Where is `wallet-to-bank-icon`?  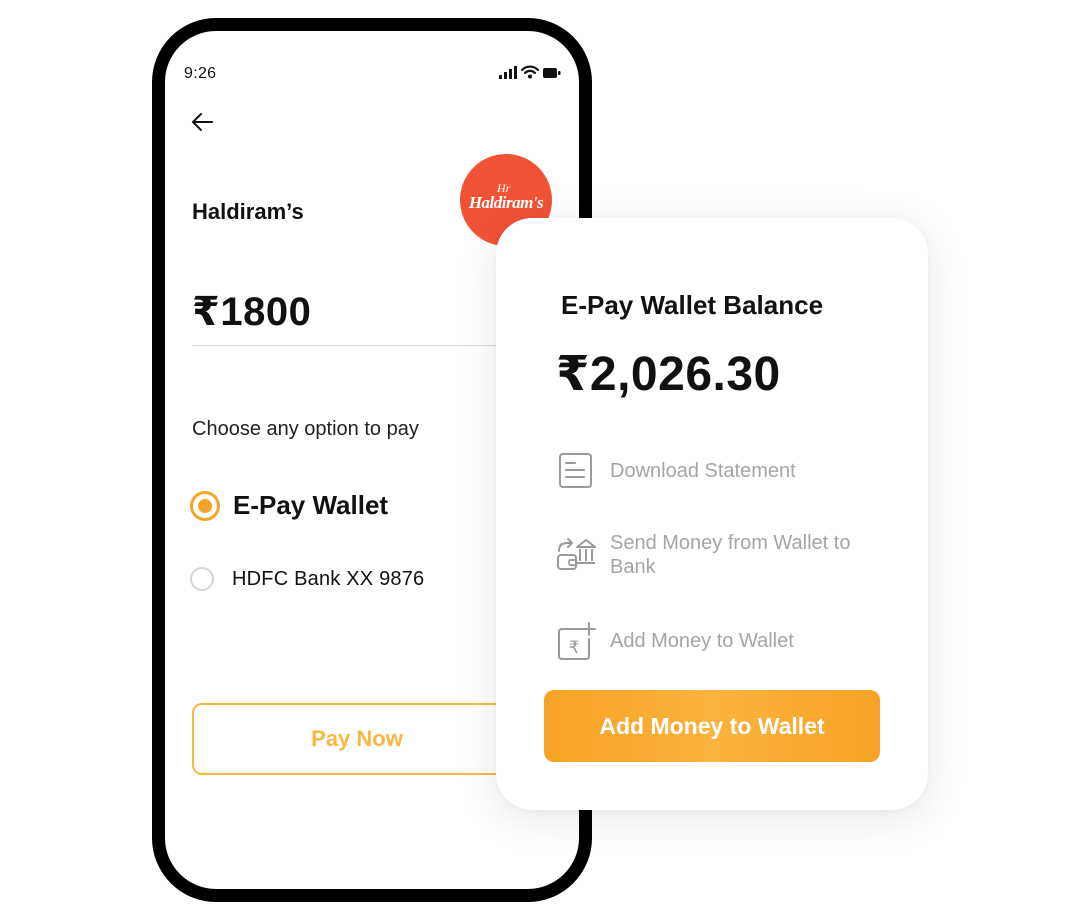
wallet-to-bank-icon is located at coordinates (576, 554).